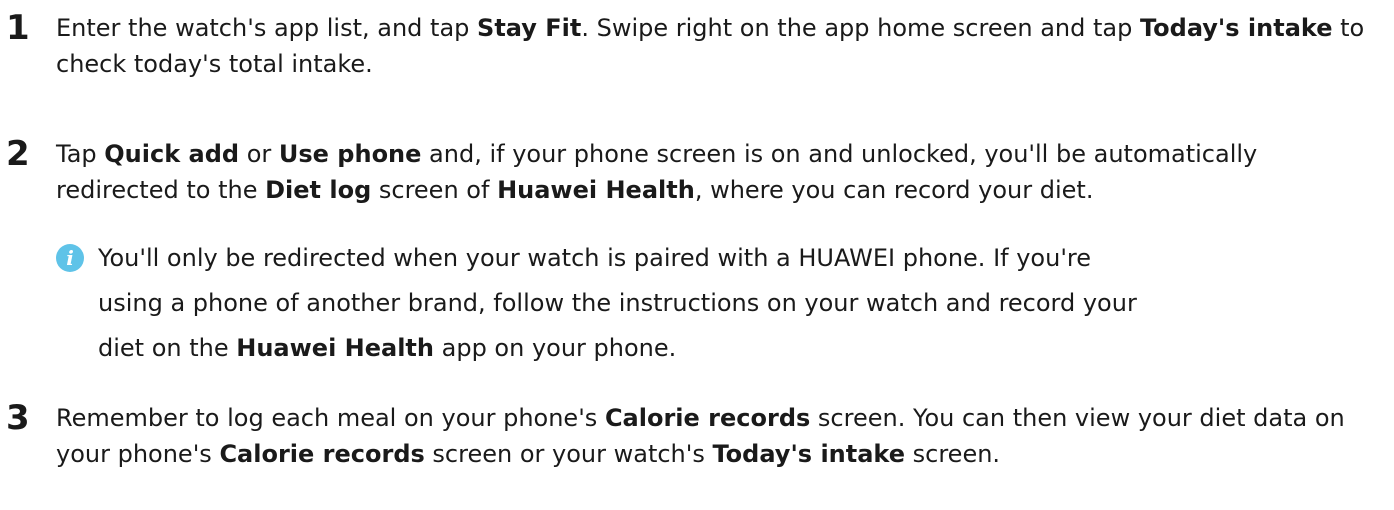  Describe the element at coordinates (335, 348) in the screenshot. I see `note-emphasis: Huawei Health` at that location.